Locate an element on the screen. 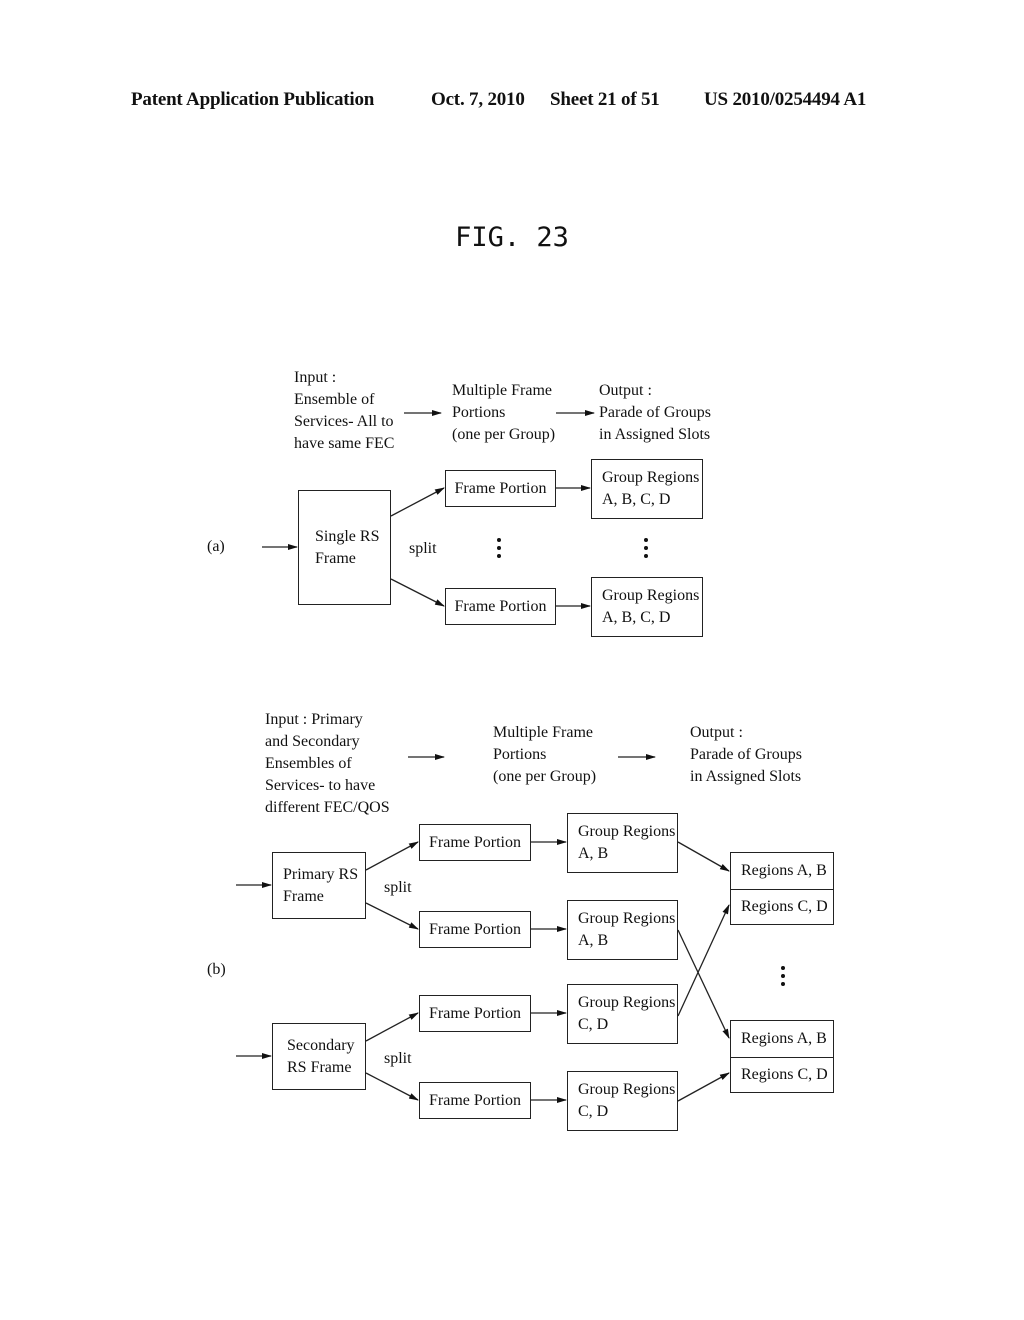  arrow-b-gr3-slot1 is located at coordinates (703, 960).